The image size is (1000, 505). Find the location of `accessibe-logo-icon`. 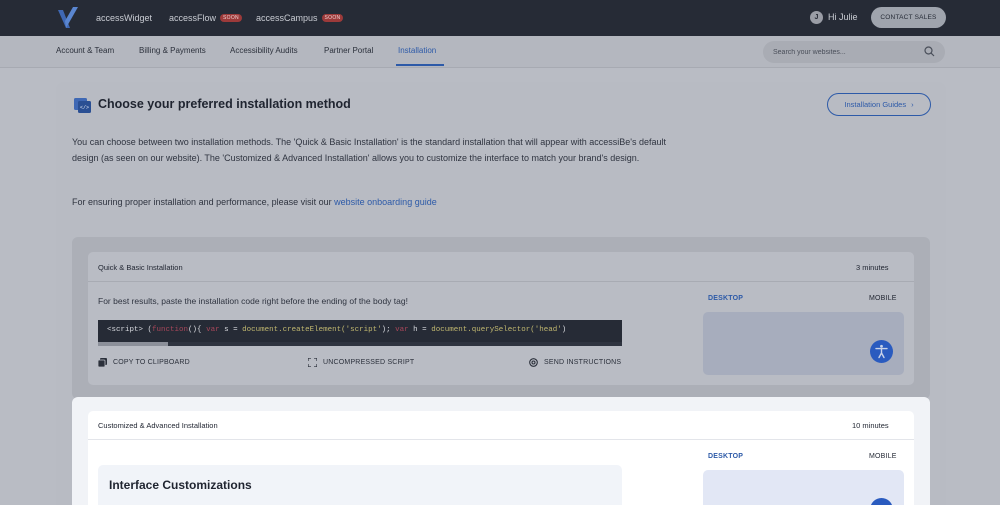

accessibe-logo-icon is located at coordinates (68, 17).